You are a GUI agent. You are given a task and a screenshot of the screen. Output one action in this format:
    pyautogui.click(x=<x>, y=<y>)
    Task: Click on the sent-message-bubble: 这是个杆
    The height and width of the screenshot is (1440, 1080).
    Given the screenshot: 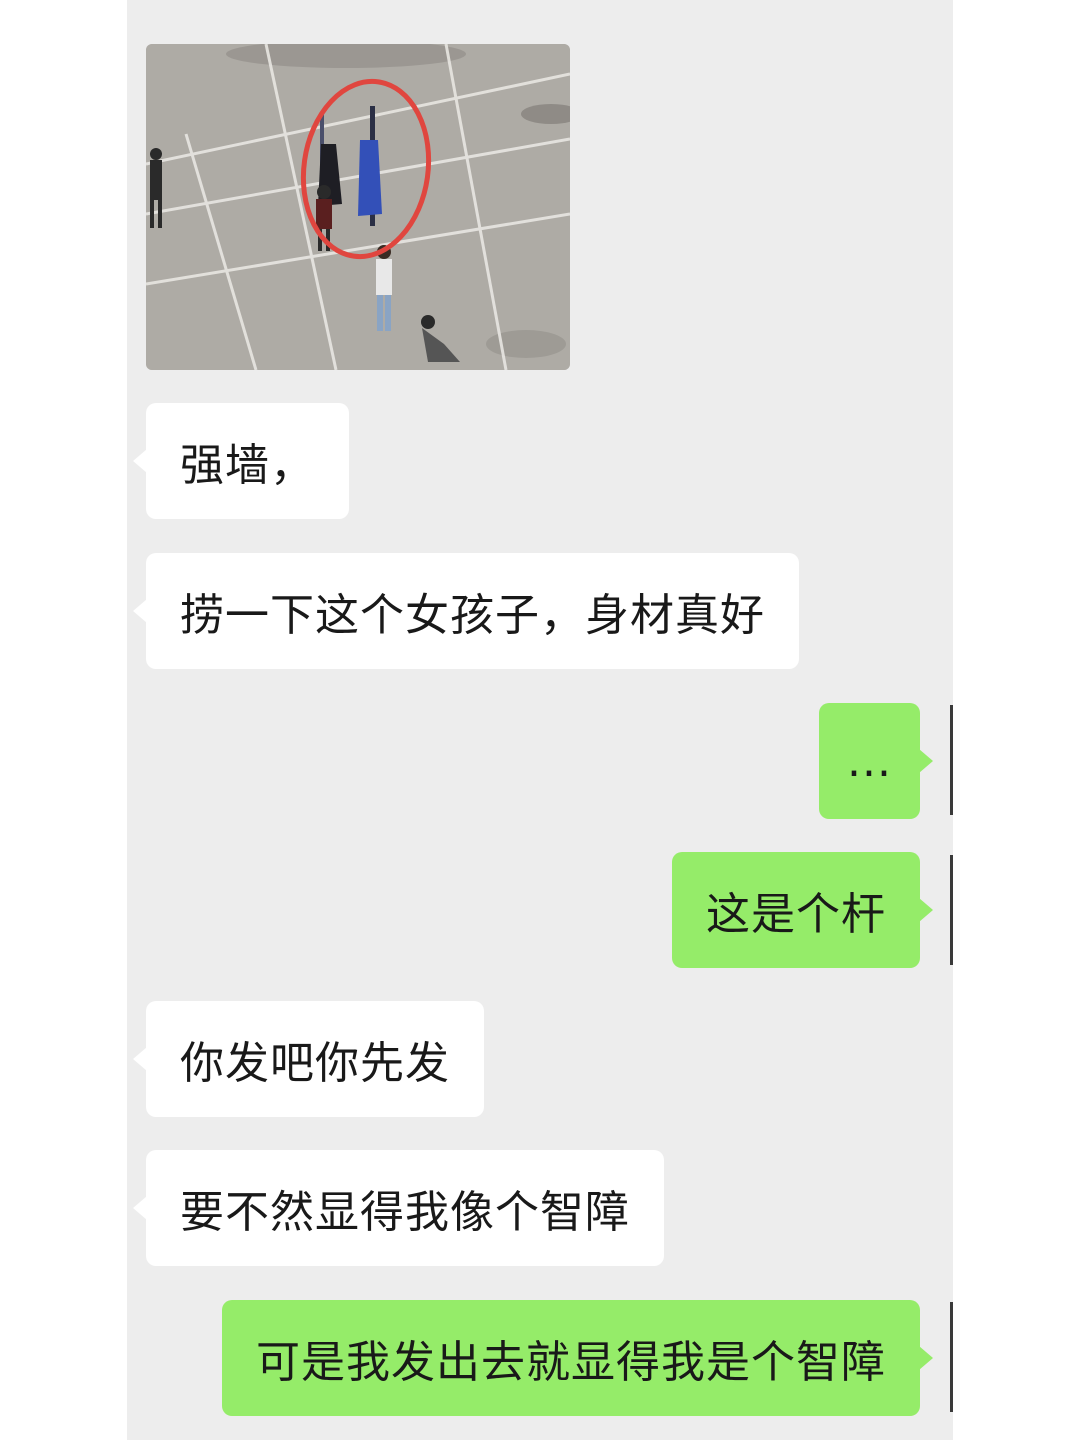 What is the action you would take?
    pyautogui.click(x=802, y=910)
    